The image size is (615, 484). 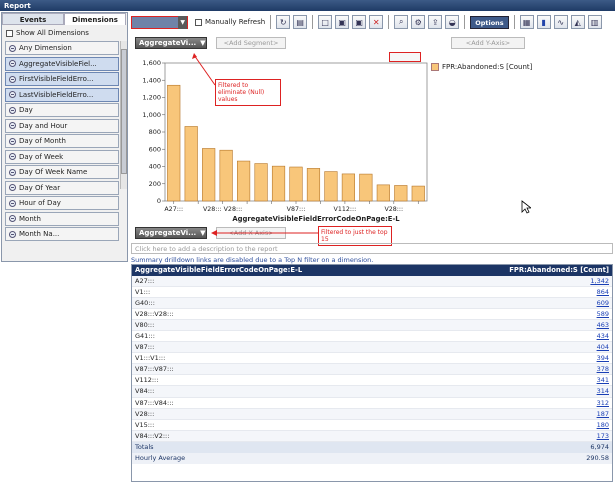 I want to click on row-metric-link: 180, so click(x=603, y=425).